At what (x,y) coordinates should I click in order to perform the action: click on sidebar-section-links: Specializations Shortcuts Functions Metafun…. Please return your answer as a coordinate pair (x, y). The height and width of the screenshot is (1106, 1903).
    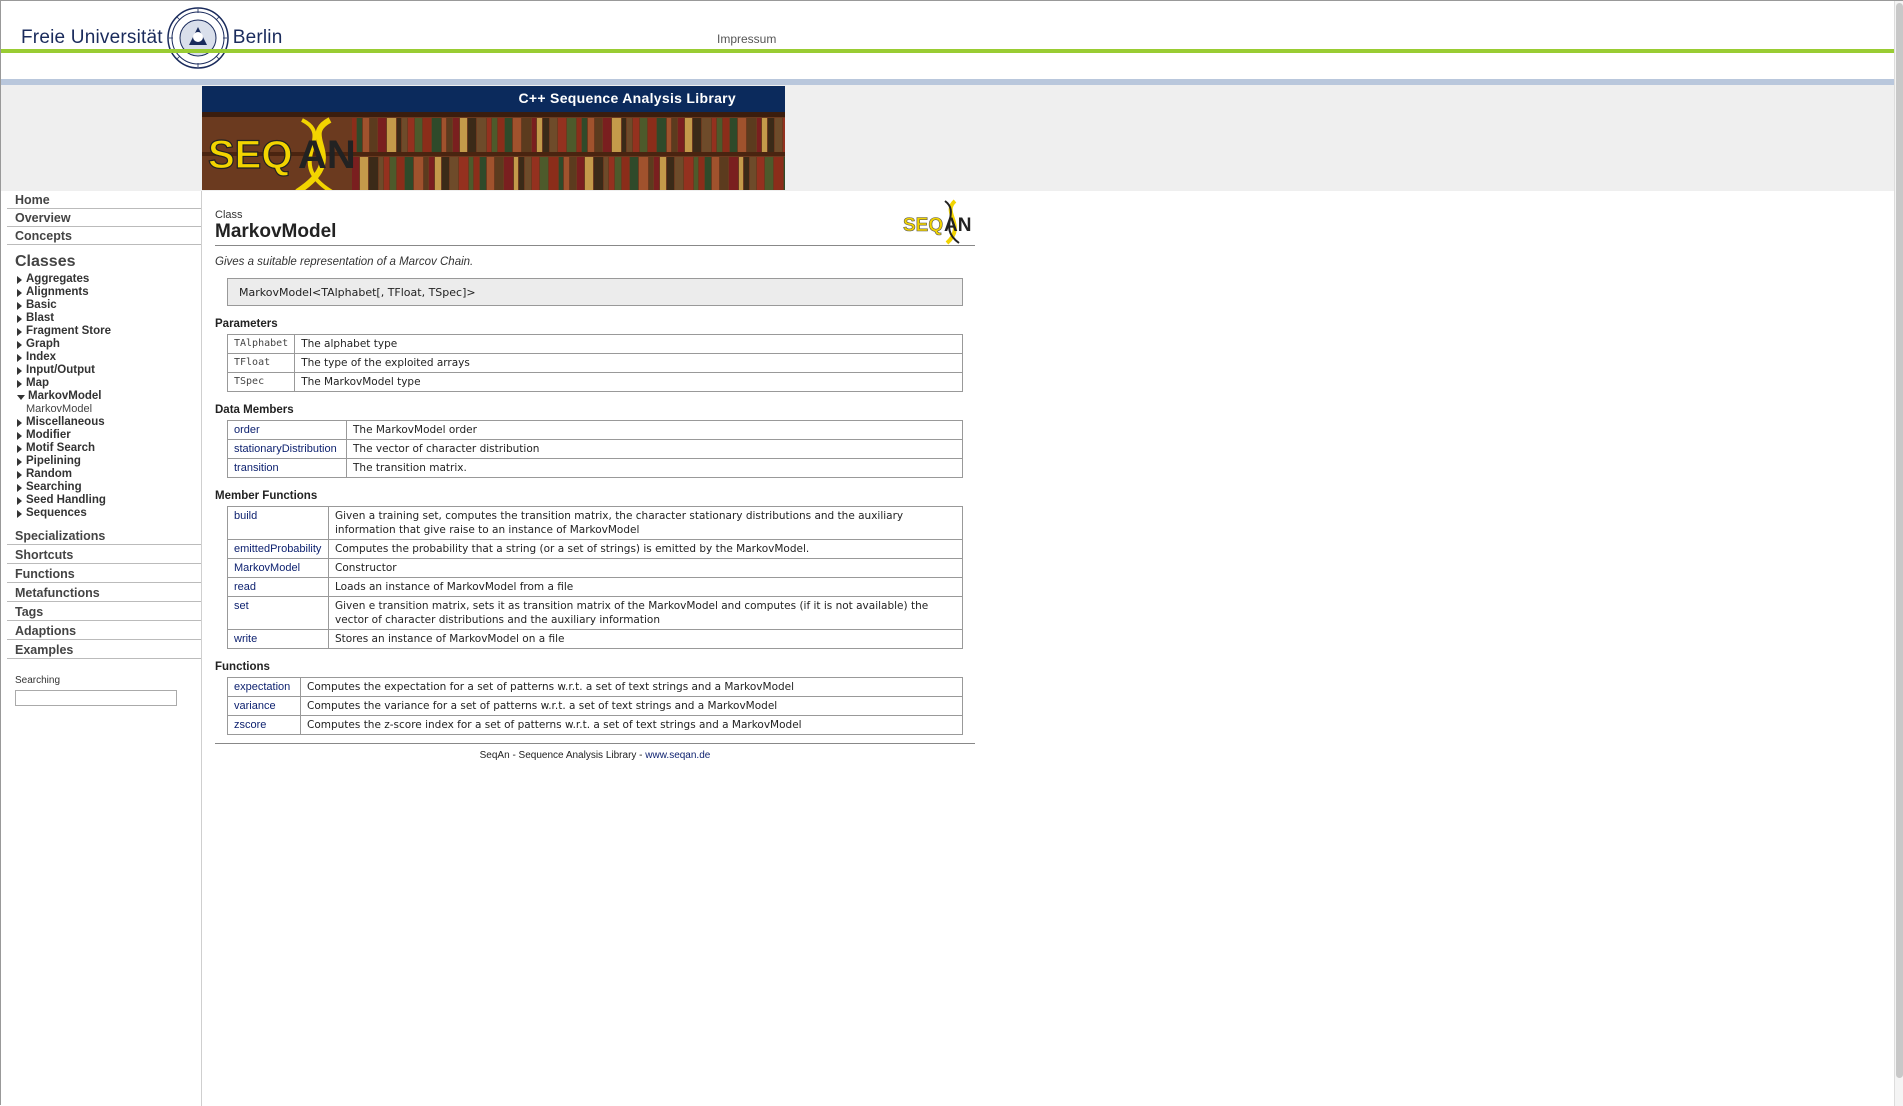
    Looking at the image, I should click on (101, 592).